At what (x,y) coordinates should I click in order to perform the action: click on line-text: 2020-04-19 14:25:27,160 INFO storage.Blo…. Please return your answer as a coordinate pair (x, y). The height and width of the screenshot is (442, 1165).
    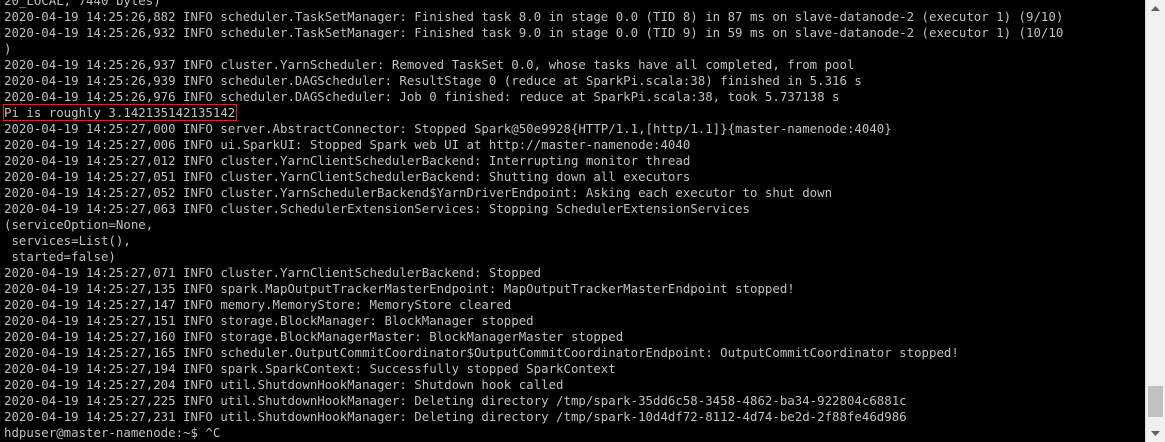
    Looking at the image, I should click on (314, 336).